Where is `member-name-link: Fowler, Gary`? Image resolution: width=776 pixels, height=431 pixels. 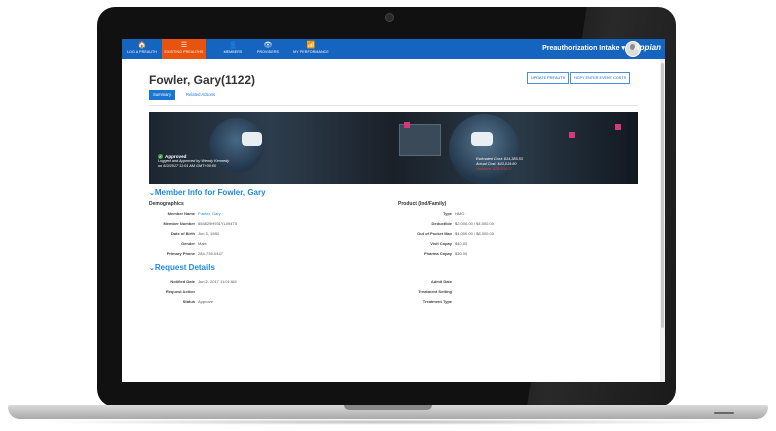
member-name-link: Fowler, Gary is located at coordinates (209, 213).